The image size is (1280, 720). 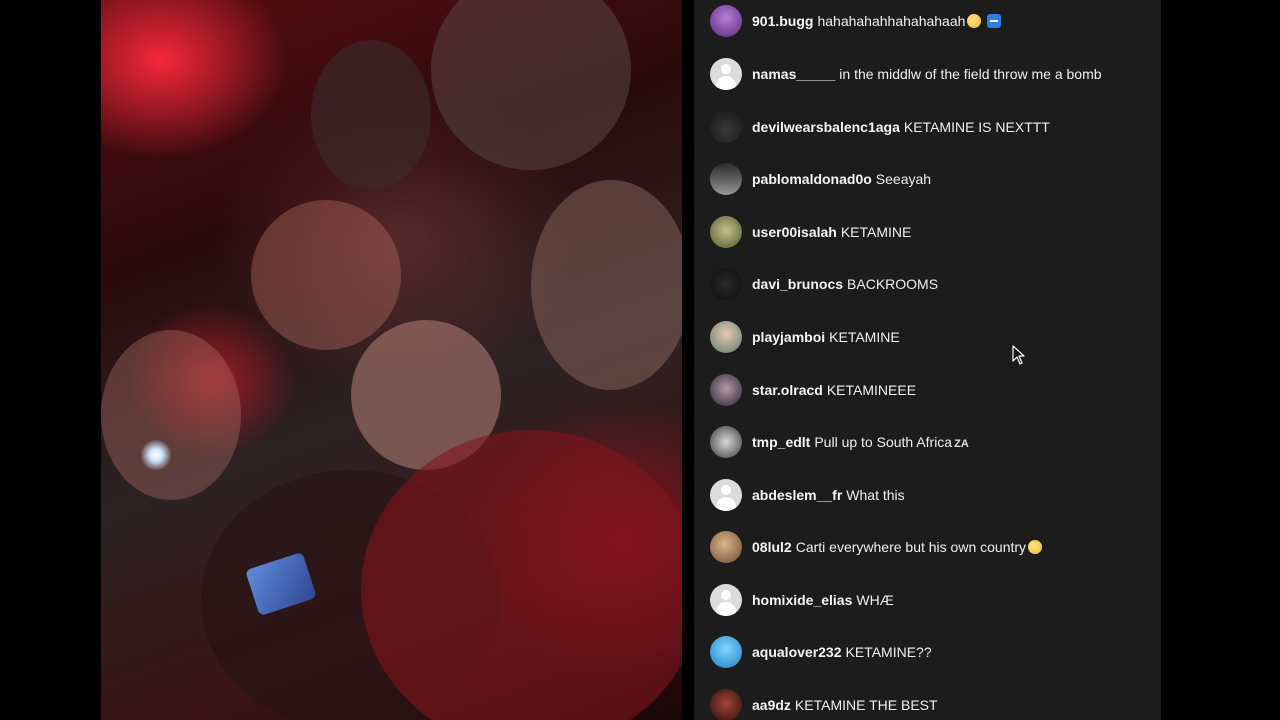 I want to click on comment-row: tmp_edlt Pull up to South Africa ZA, so click(x=927, y=442).